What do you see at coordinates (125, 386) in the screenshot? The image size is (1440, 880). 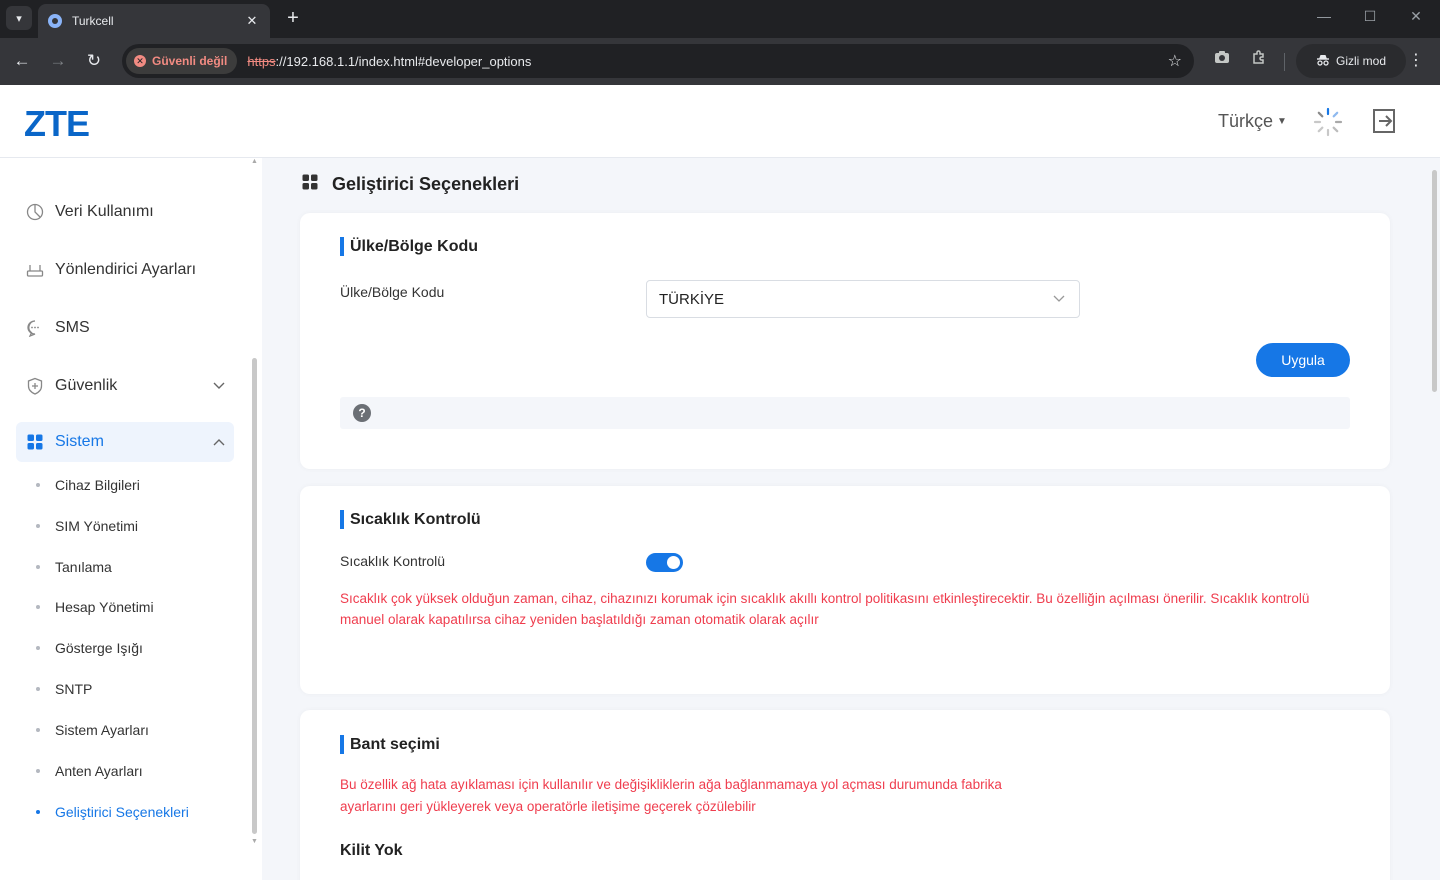 I see `sidebar-item-security: Güvenlik` at bounding box center [125, 386].